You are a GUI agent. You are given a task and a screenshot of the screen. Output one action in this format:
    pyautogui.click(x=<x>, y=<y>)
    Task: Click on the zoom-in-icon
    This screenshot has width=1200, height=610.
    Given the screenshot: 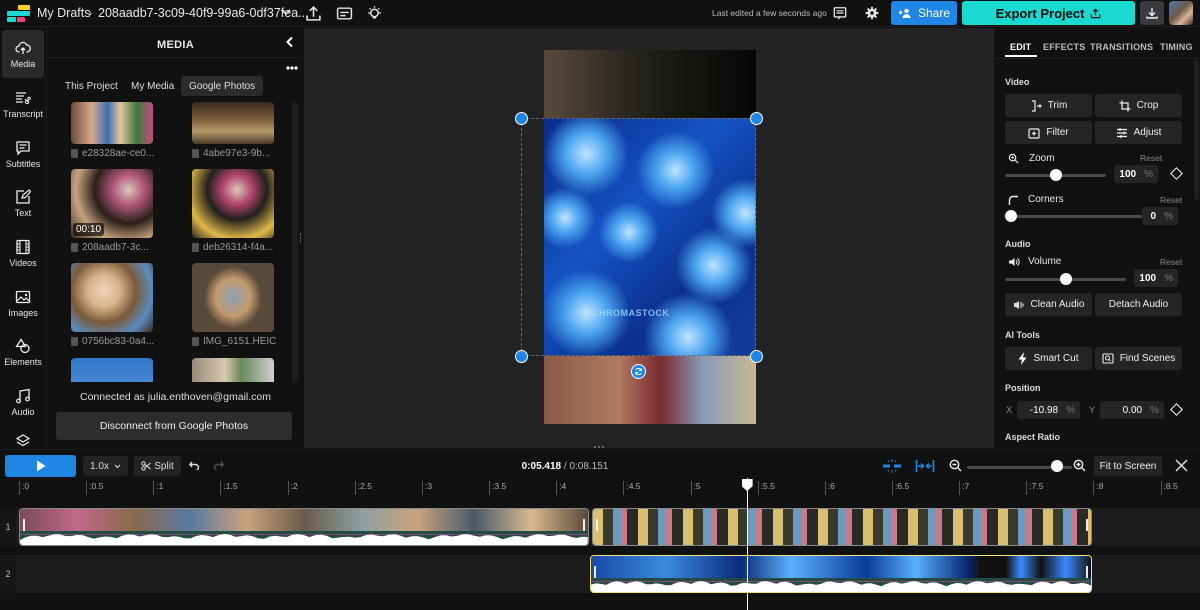 What is the action you would take?
    pyautogui.click(x=1079, y=465)
    